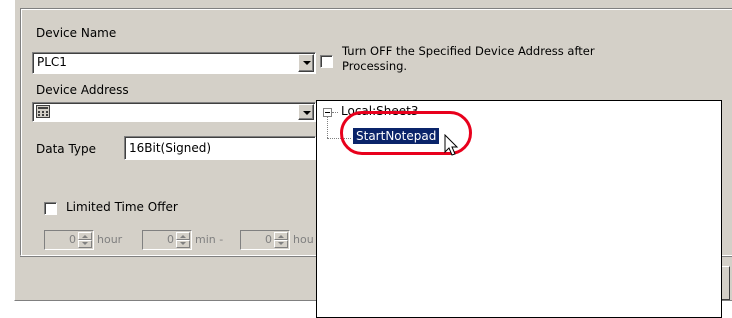 The height and width of the screenshot is (318, 732). What do you see at coordinates (122, 207) in the screenshot?
I see `limited-time-offer-label: Limited Time Offer` at bounding box center [122, 207].